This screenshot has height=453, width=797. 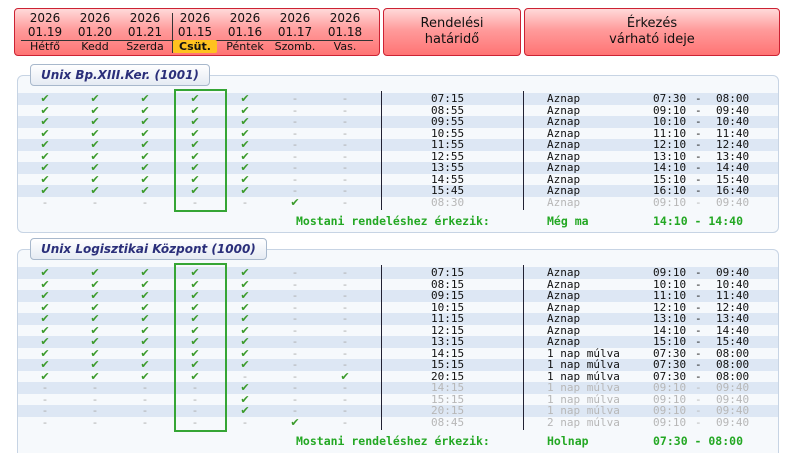 I want to click on footer-arrival-time: 07:30 - 08:00, so click(x=698, y=441).